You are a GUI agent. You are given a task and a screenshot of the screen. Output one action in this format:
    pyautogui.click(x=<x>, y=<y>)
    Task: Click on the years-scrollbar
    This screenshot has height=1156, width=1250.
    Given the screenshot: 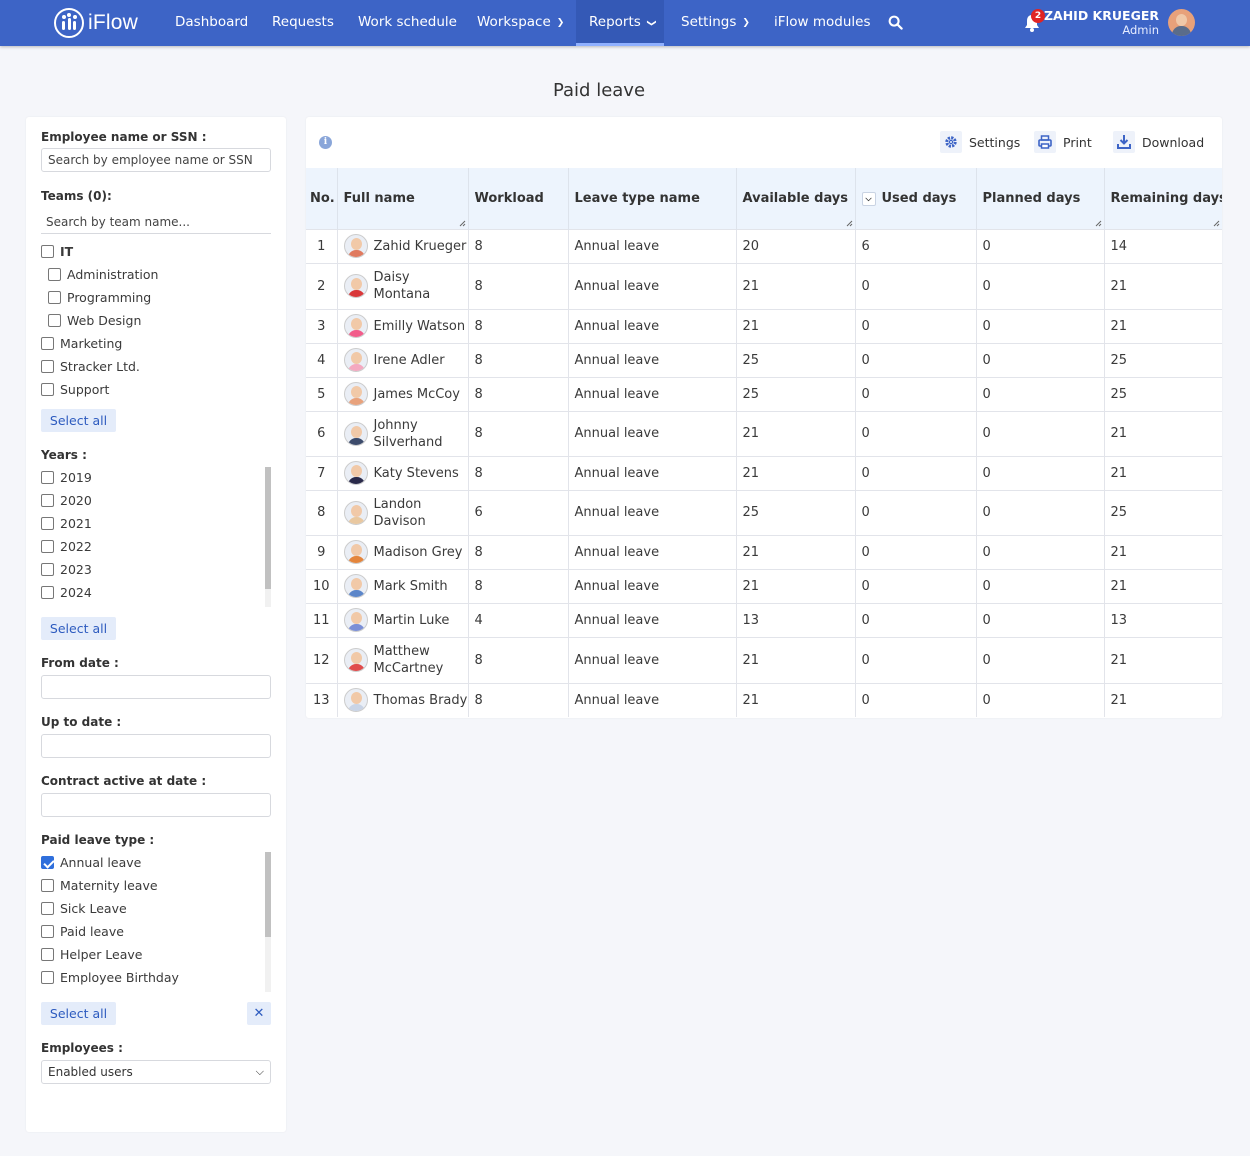 What is the action you would take?
    pyautogui.click(x=268, y=537)
    